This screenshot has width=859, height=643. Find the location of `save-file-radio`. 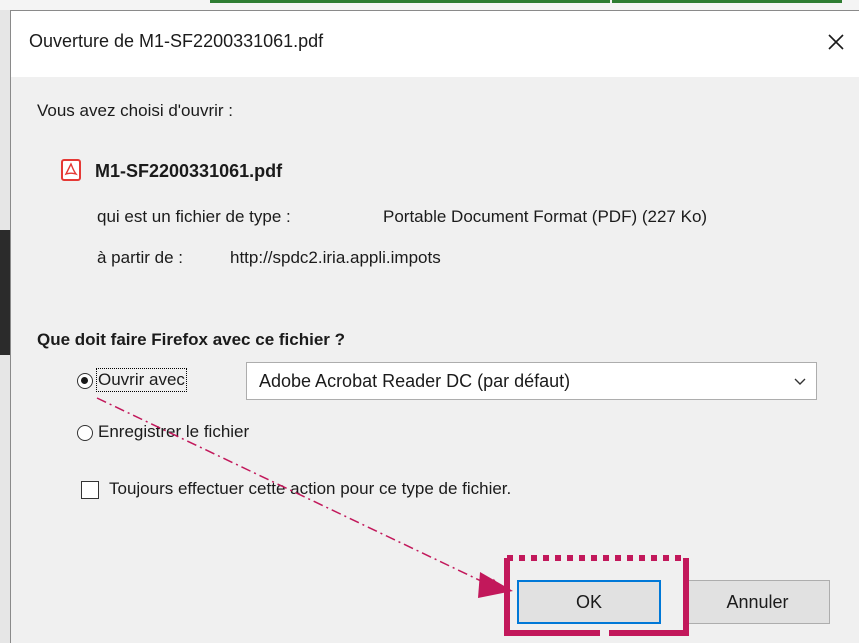

save-file-radio is located at coordinates (85, 433).